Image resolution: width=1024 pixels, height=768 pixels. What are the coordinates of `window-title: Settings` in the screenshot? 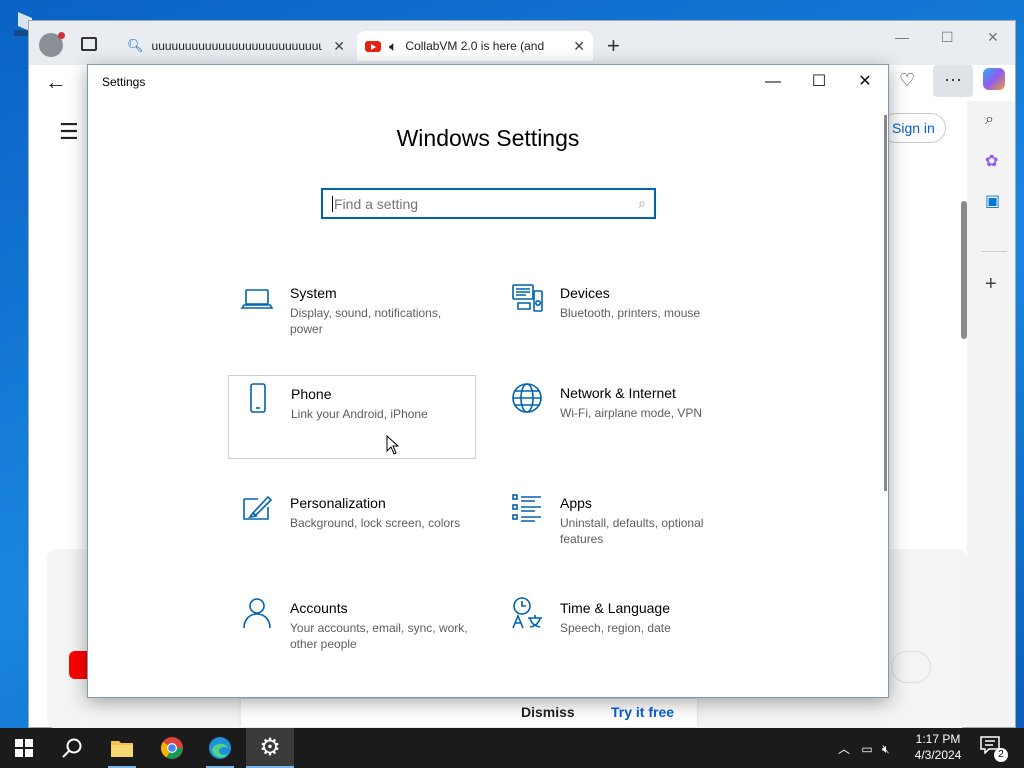 It's located at (124, 82).